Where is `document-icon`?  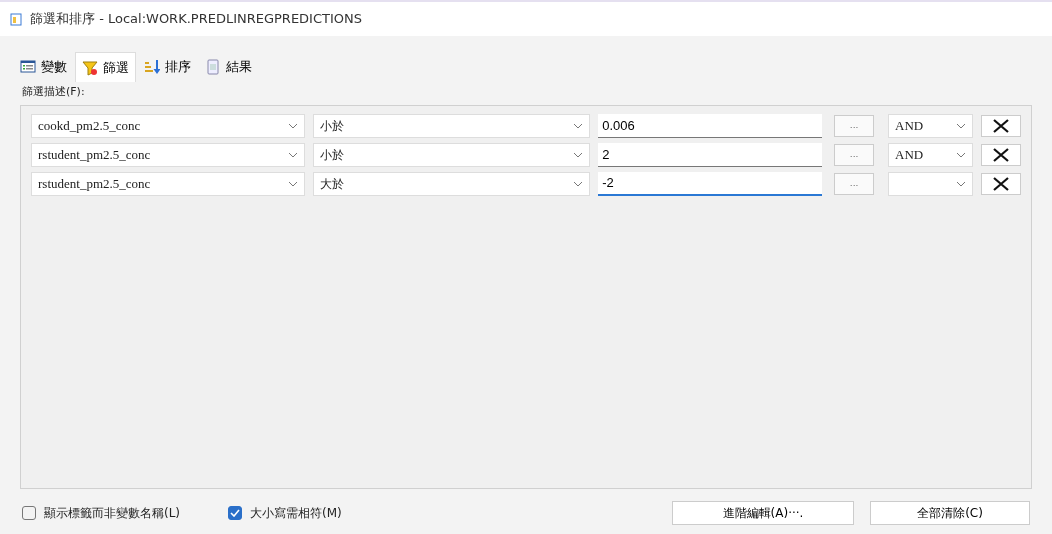 document-icon is located at coordinates (213, 67).